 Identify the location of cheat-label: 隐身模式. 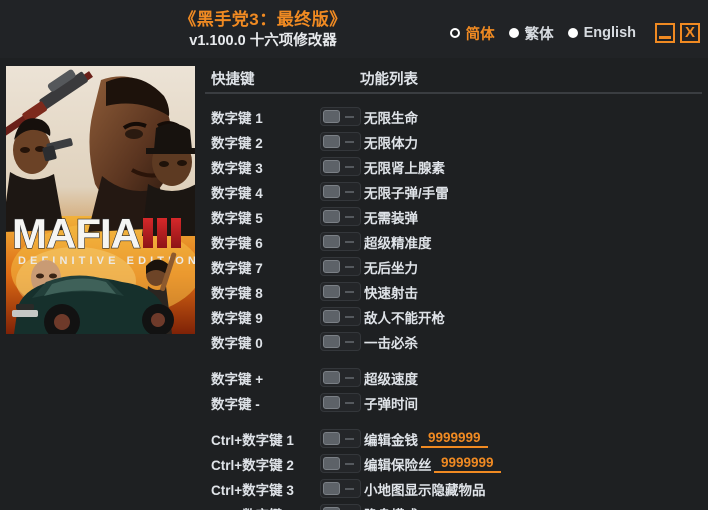
(391, 507).